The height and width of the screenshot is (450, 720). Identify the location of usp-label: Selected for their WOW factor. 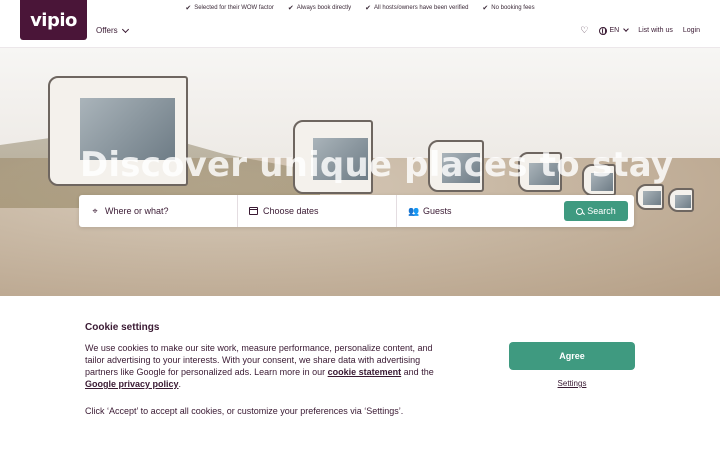
(234, 8).